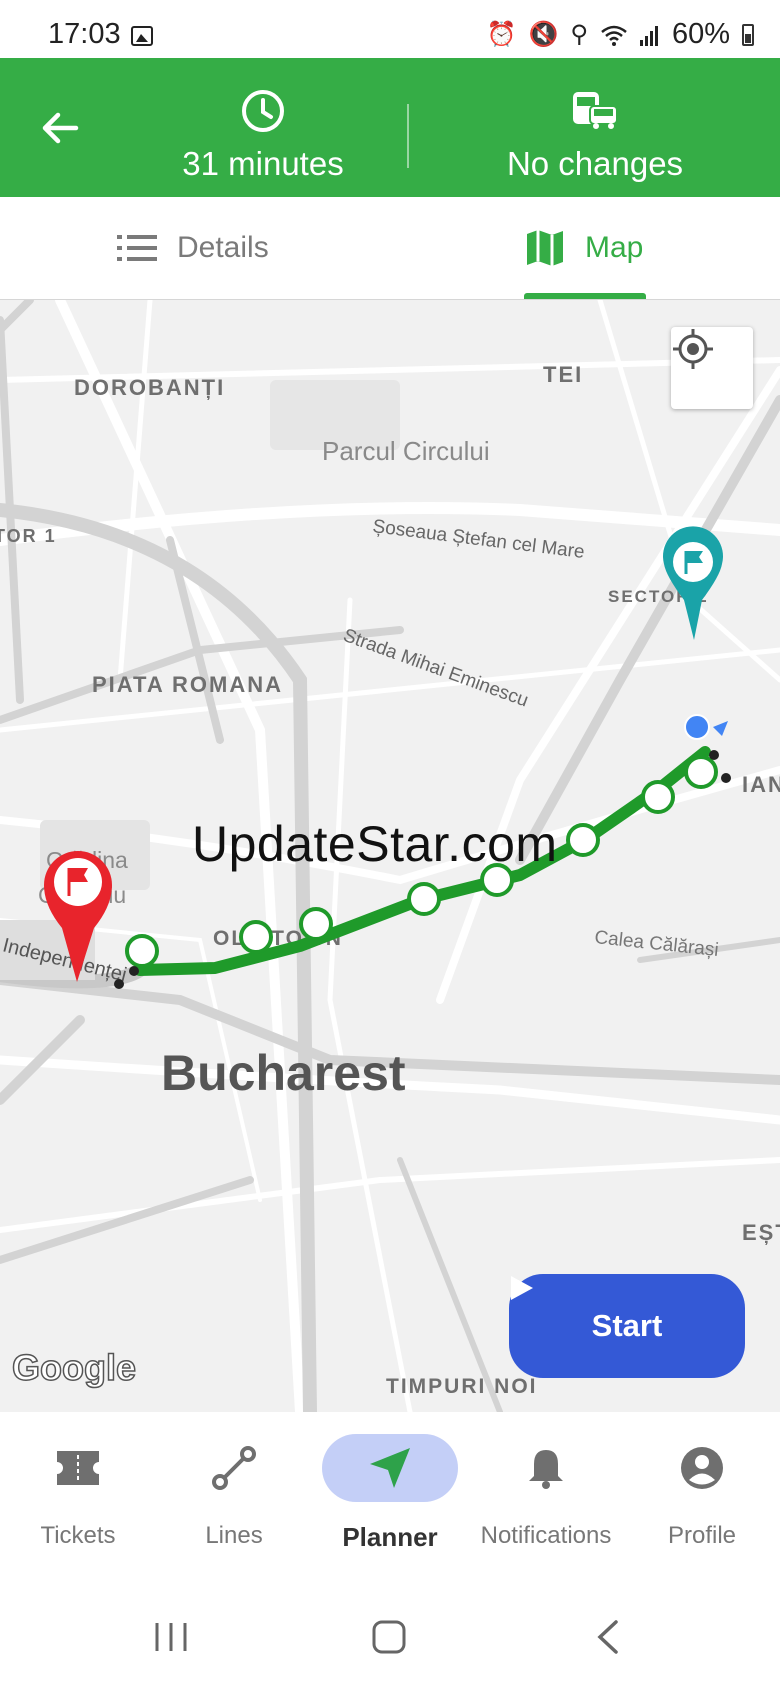 The height and width of the screenshot is (1690, 780). Describe the element at coordinates (585, 296) in the screenshot. I see `active-tab-indicator` at that location.